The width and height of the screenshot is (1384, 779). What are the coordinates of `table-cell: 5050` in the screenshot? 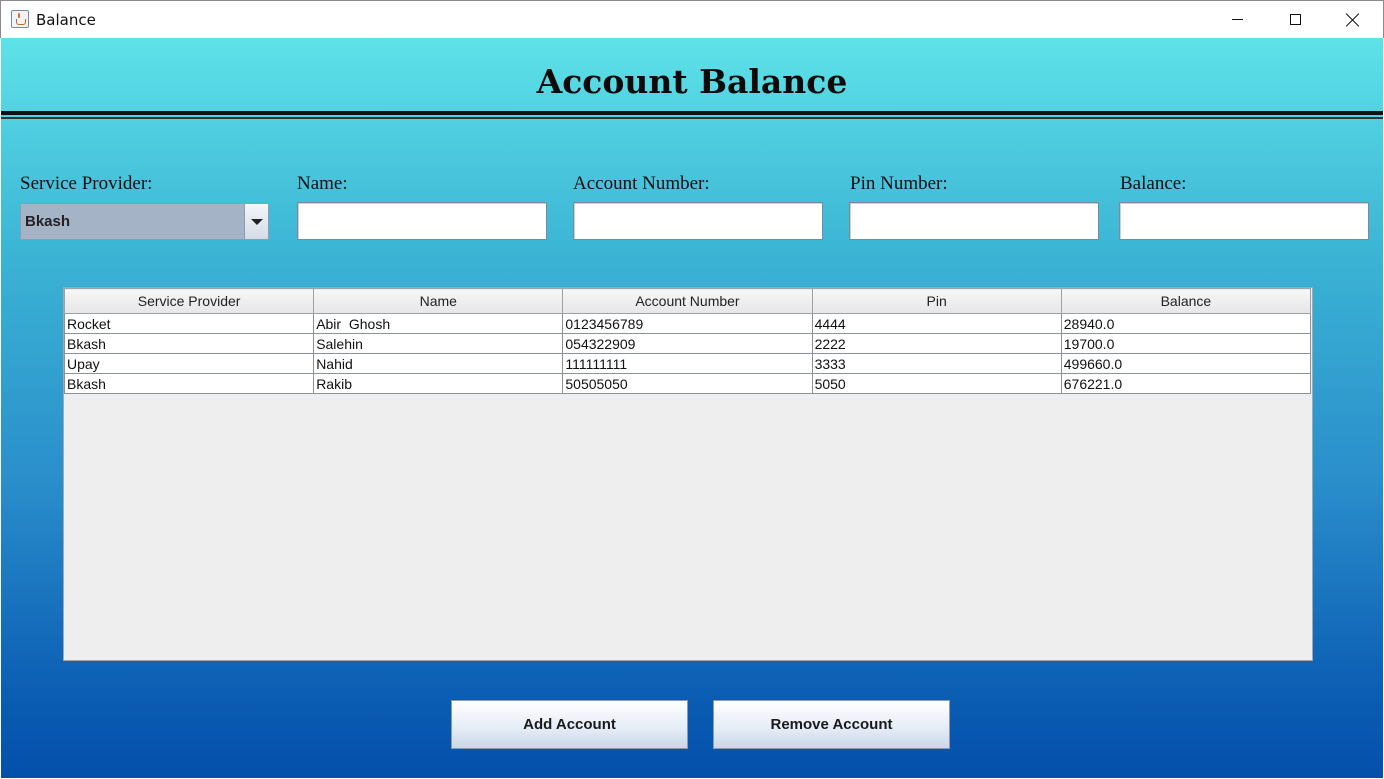 It's located at (936, 383).